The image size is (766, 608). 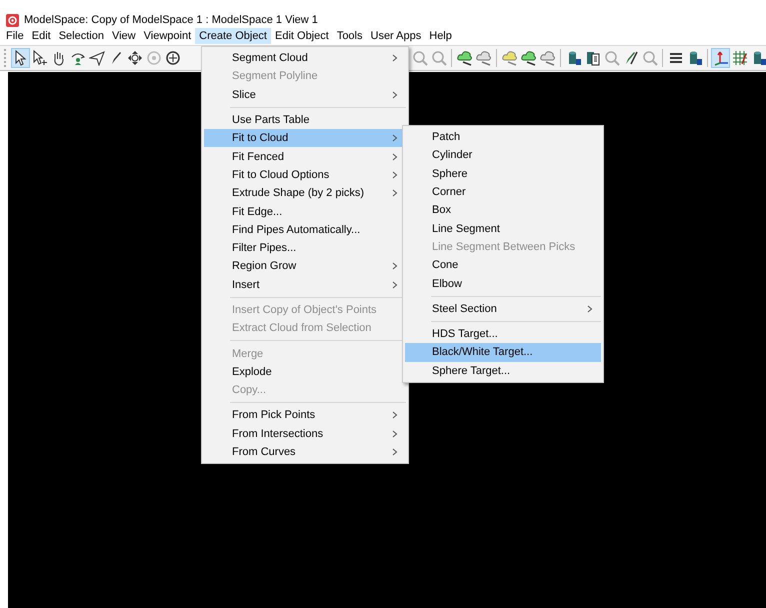 I want to click on menu-item: Patch, so click(x=503, y=137).